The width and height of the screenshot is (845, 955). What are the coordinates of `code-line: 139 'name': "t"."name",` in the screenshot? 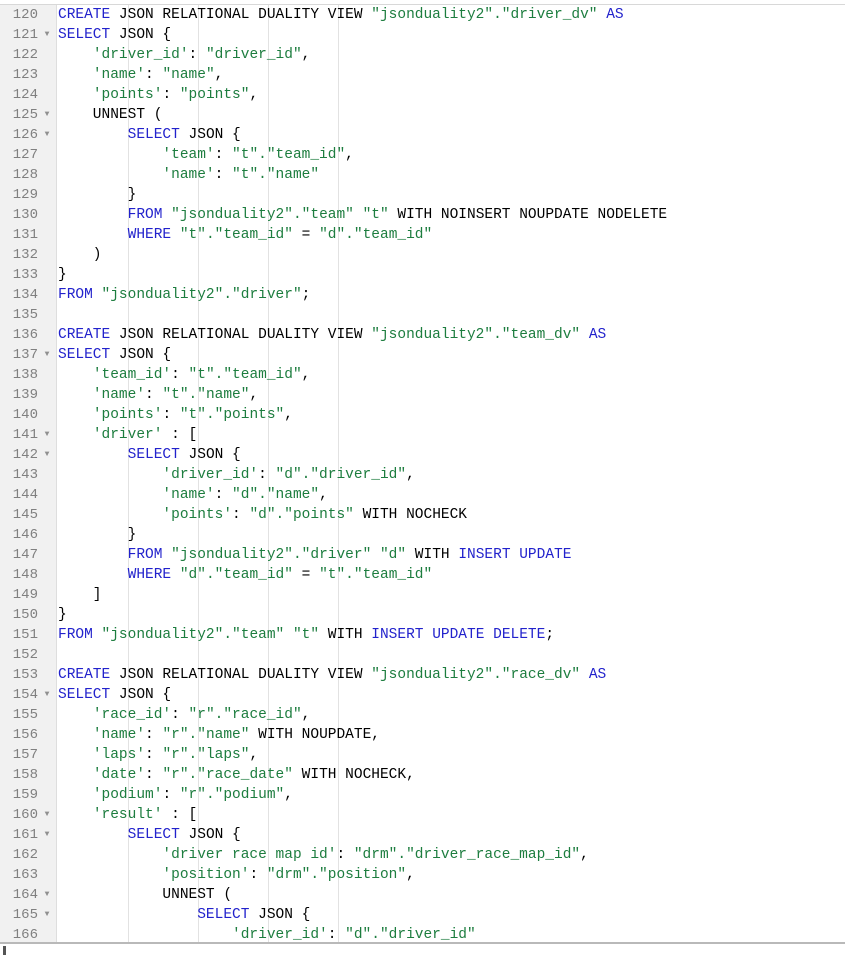 It's located at (422, 395).